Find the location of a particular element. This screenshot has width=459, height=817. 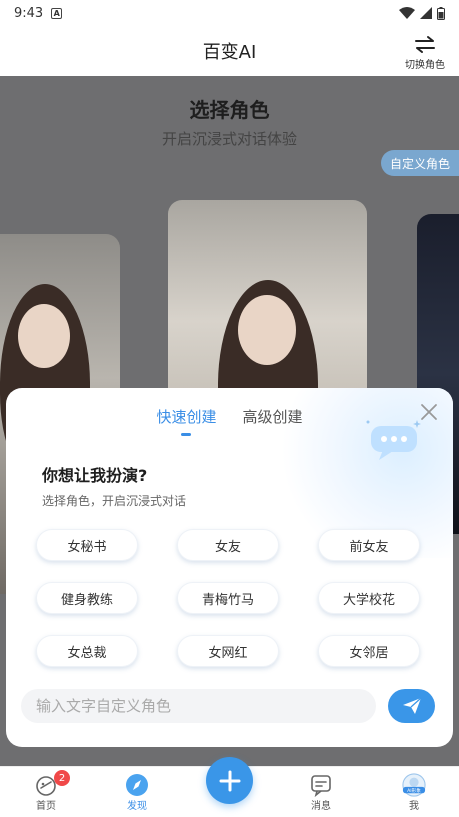

tab-label: 高级创建 is located at coordinates (272, 417).